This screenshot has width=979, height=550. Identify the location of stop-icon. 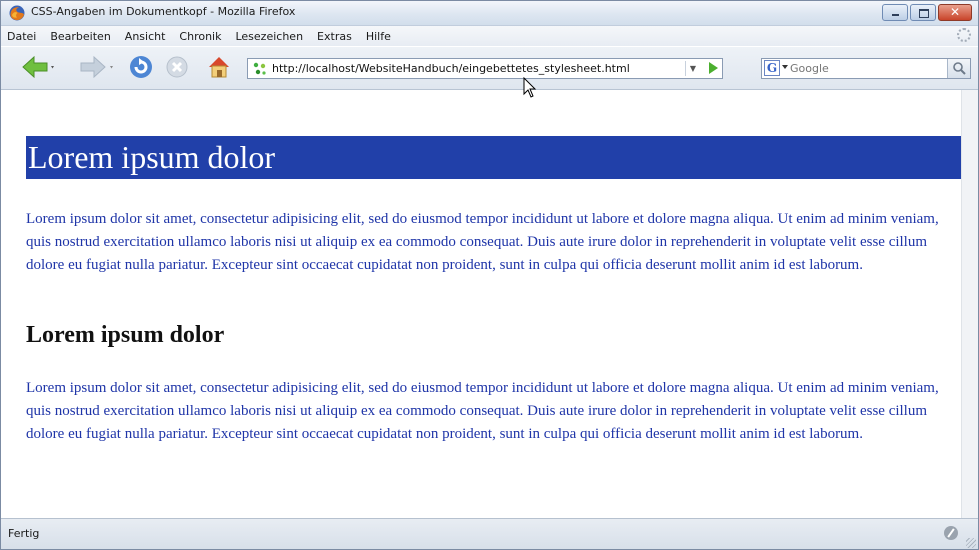
(177, 67).